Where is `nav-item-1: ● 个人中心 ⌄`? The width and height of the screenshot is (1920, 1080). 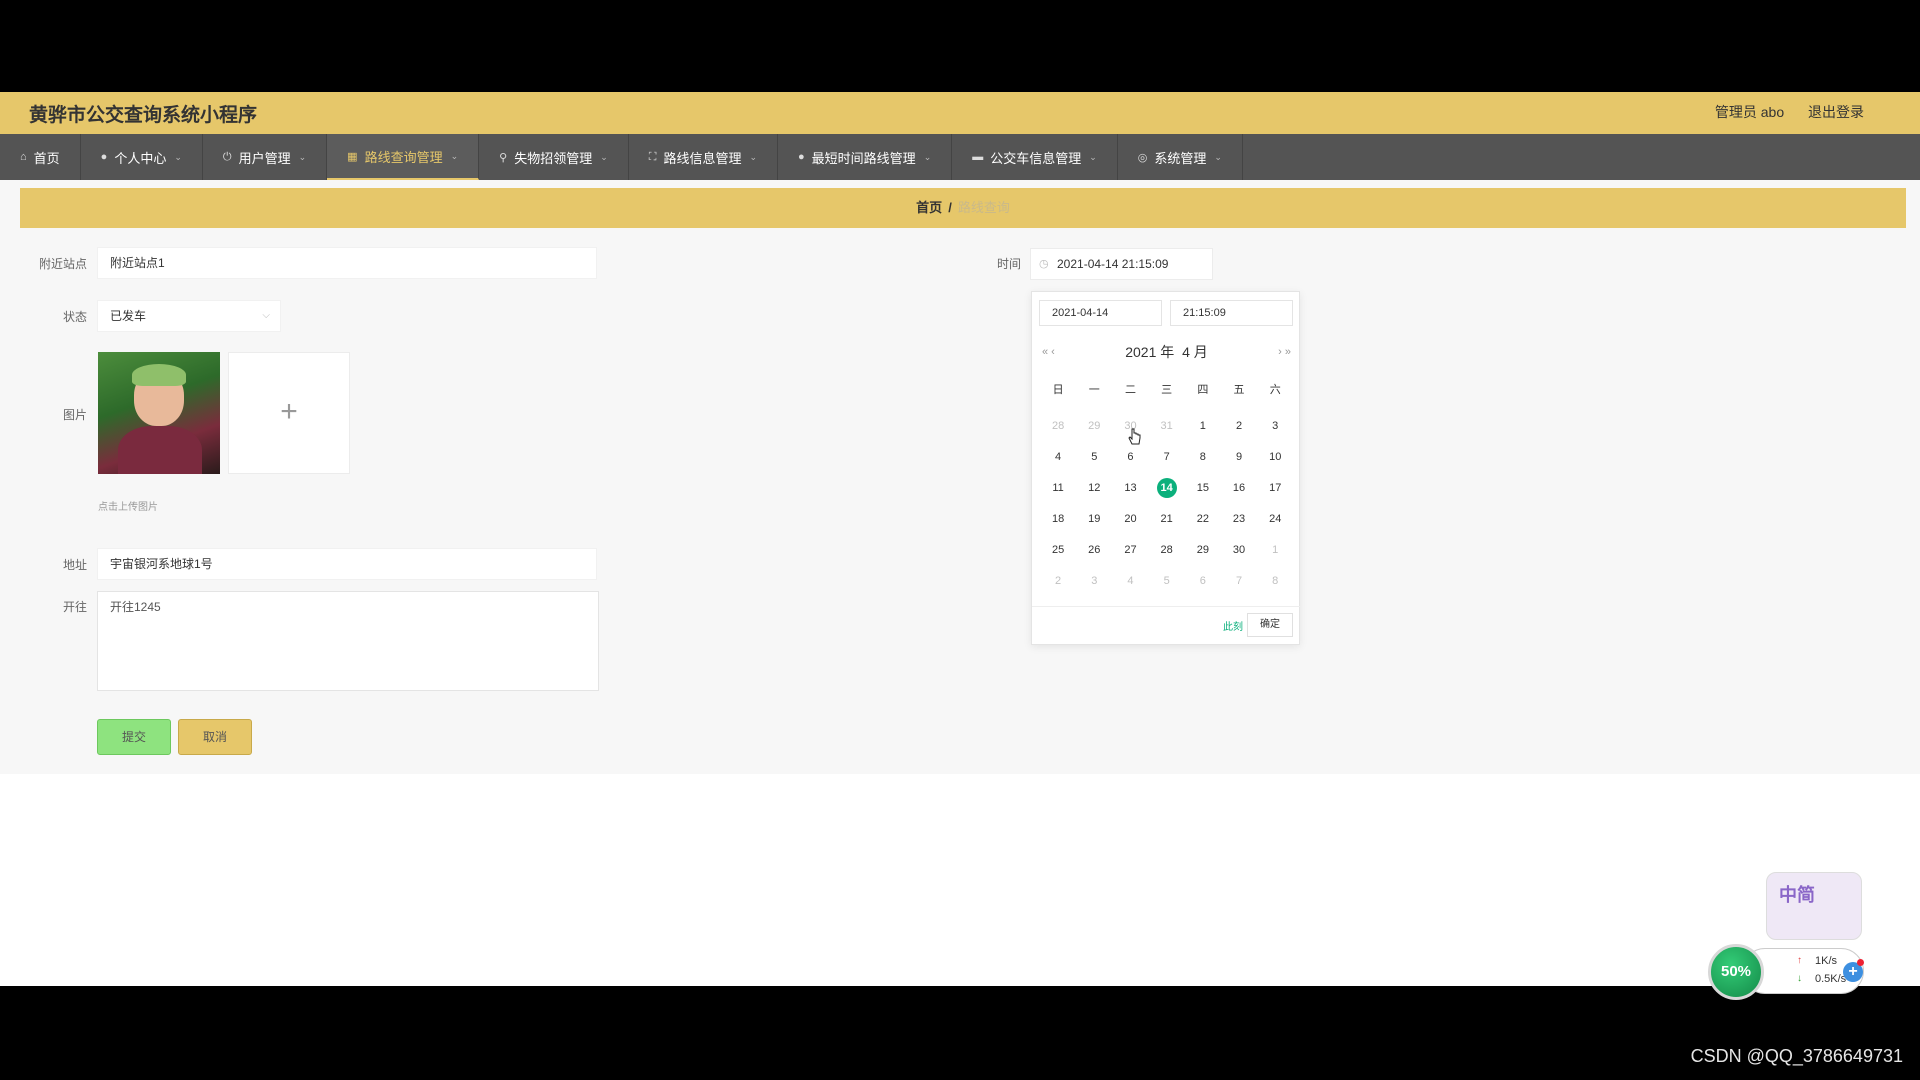
nav-item-1: ● 个人中心 ⌄ is located at coordinates (142, 157).